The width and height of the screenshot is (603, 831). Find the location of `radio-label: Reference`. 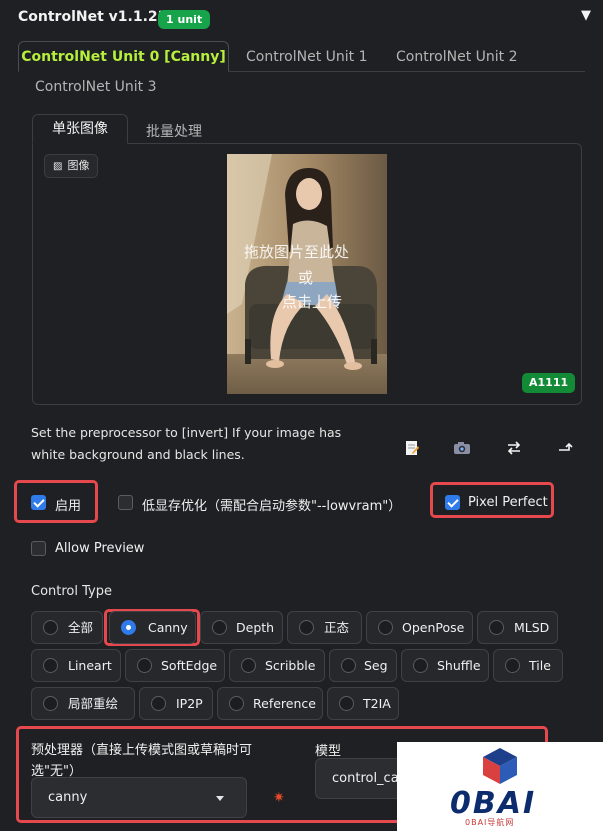

radio-label: Reference is located at coordinates (284, 703).